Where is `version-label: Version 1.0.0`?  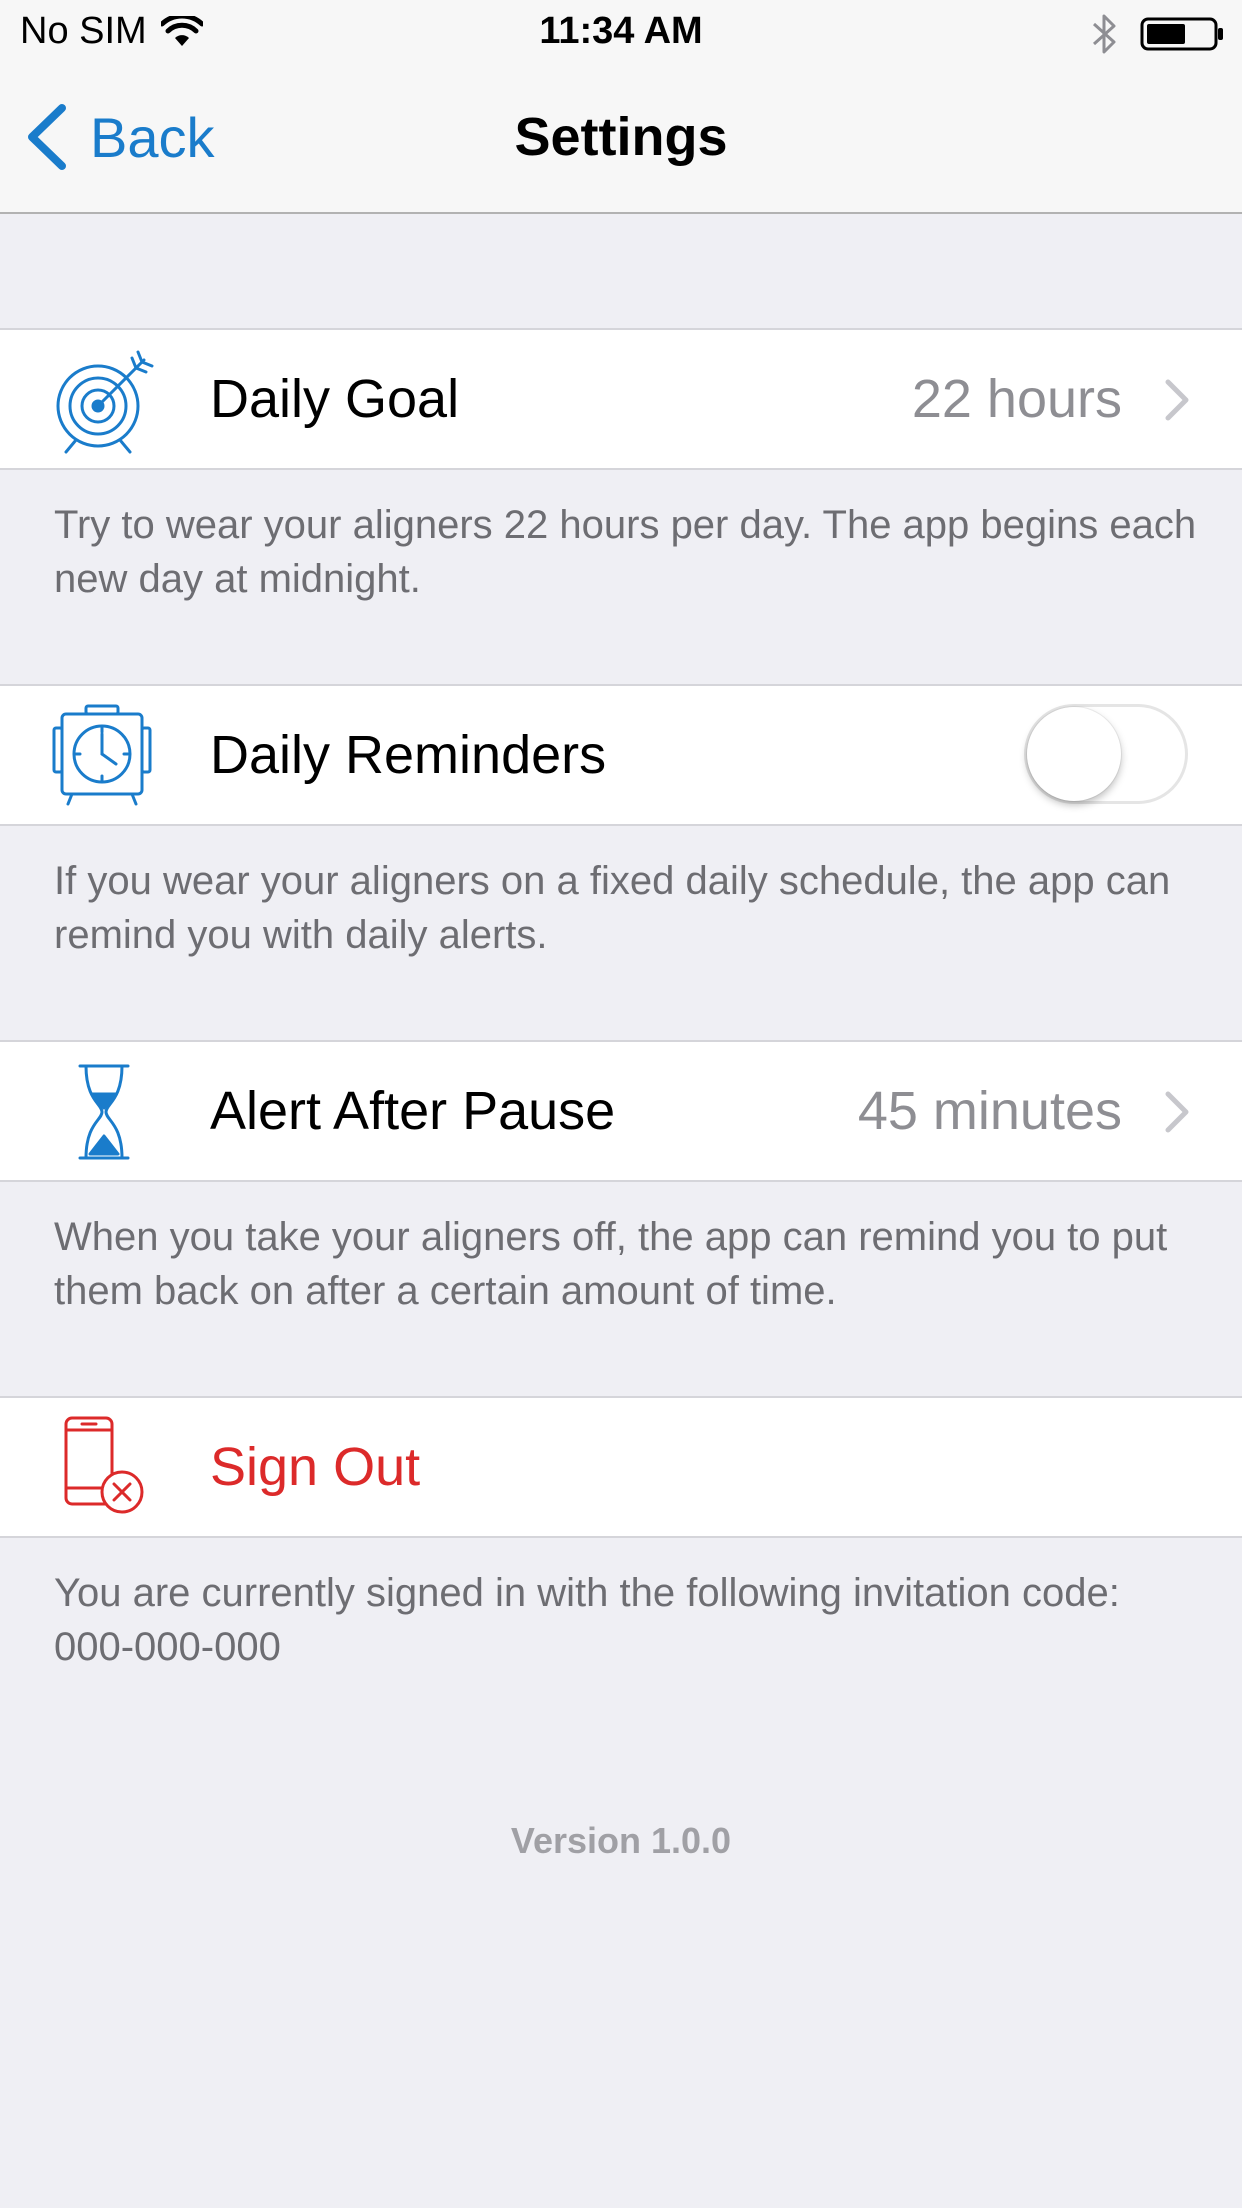
version-label: Version 1.0.0 is located at coordinates (621, 1840).